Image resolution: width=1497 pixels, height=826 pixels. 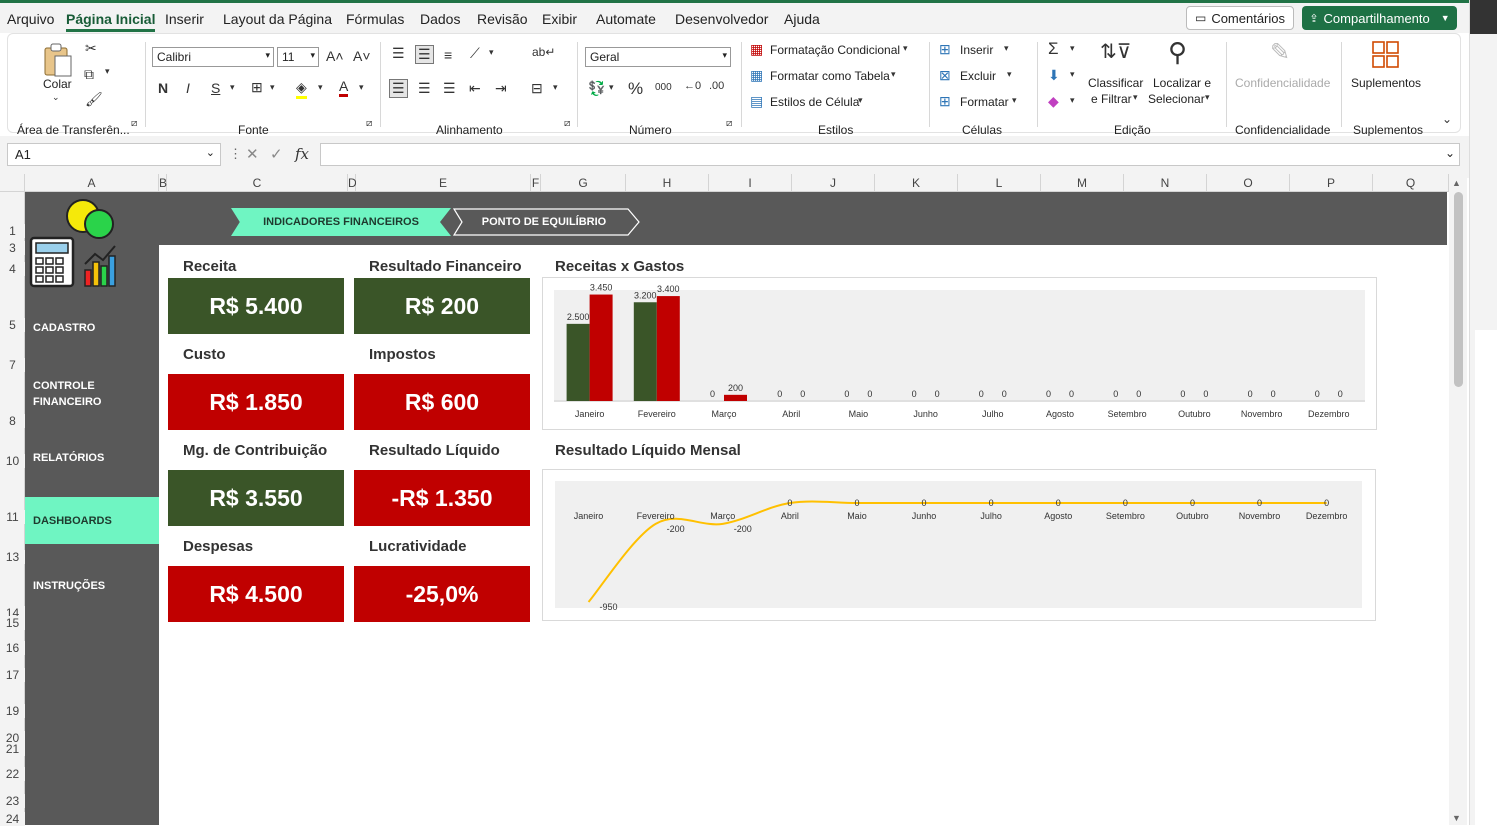 I want to click on nav-dashboards: DASHBOARDS, so click(x=92, y=520).